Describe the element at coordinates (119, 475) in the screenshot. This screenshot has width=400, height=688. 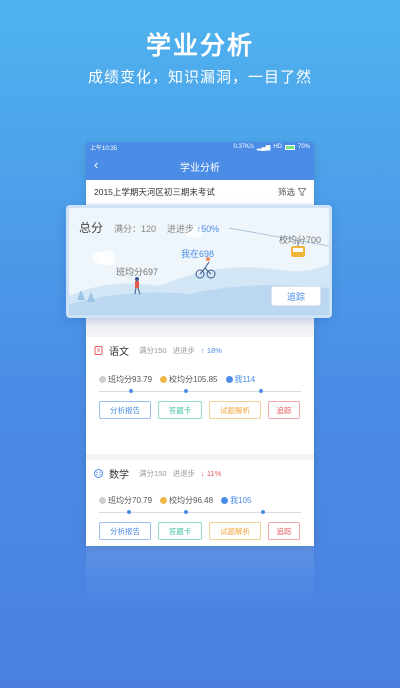
I see `subject-name: 数学` at that location.